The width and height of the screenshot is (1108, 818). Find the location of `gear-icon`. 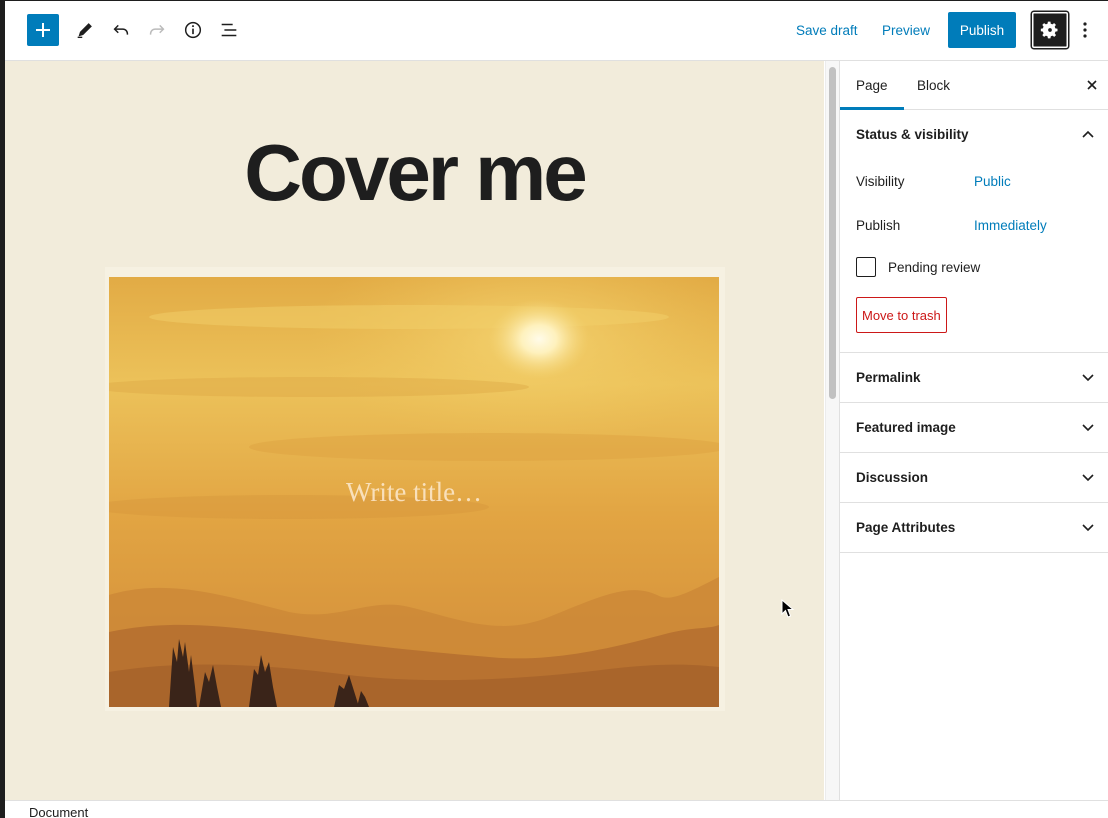

gear-icon is located at coordinates (1049, 30).